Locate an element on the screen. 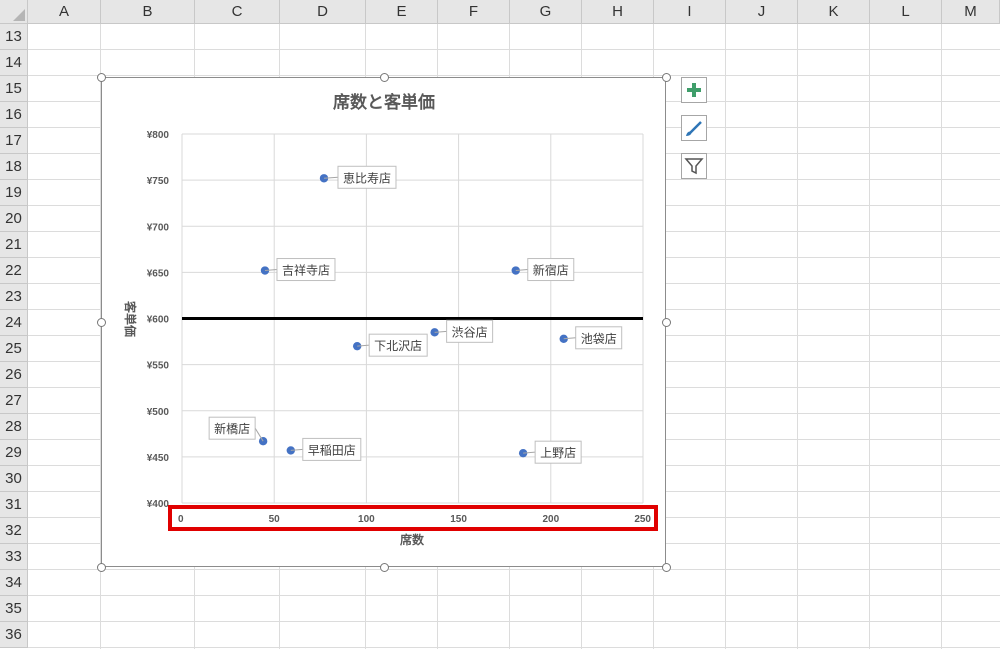 The width and height of the screenshot is (1000, 649). row-header-30: 30 is located at coordinates (14, 479).